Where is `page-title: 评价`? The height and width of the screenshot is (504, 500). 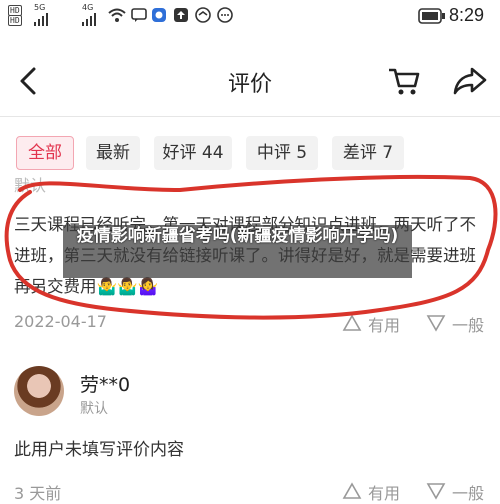 page-title: 评价 is located at coordinates (249, 84).